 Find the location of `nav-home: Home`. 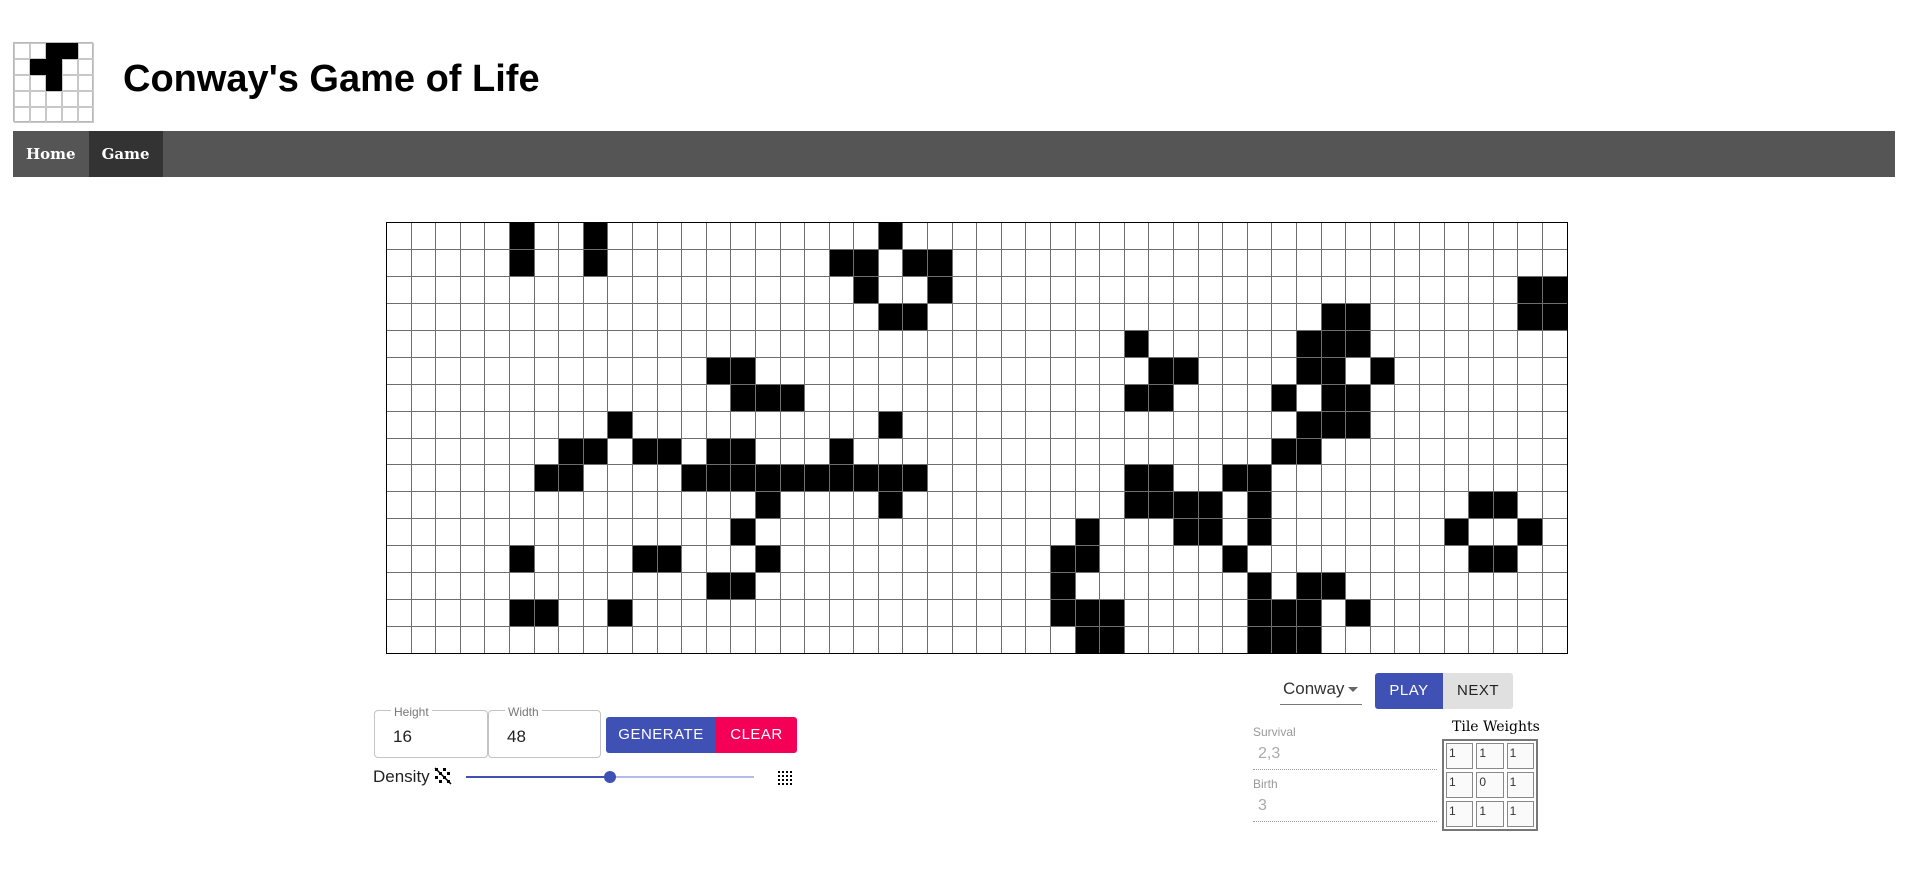

nav-home: Home is located at coordinates (51, 154).